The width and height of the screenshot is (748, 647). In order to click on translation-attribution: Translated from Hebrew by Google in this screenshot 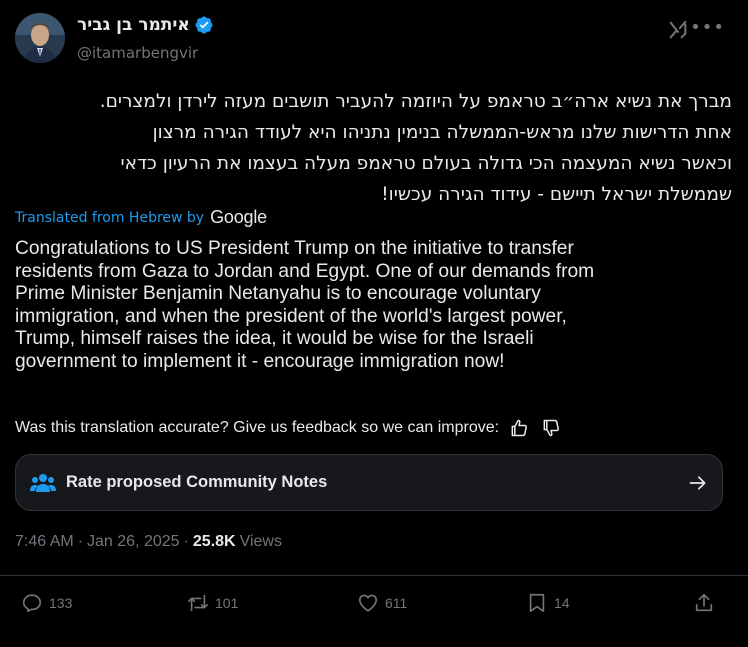, I will do `click(141, 217)`.